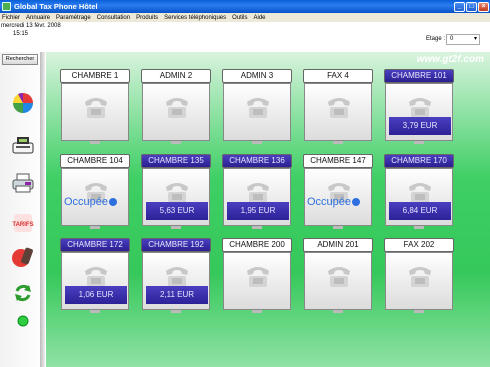 The image size is (490, 367). I want to click on etage-value: 0, so click(452, 39).